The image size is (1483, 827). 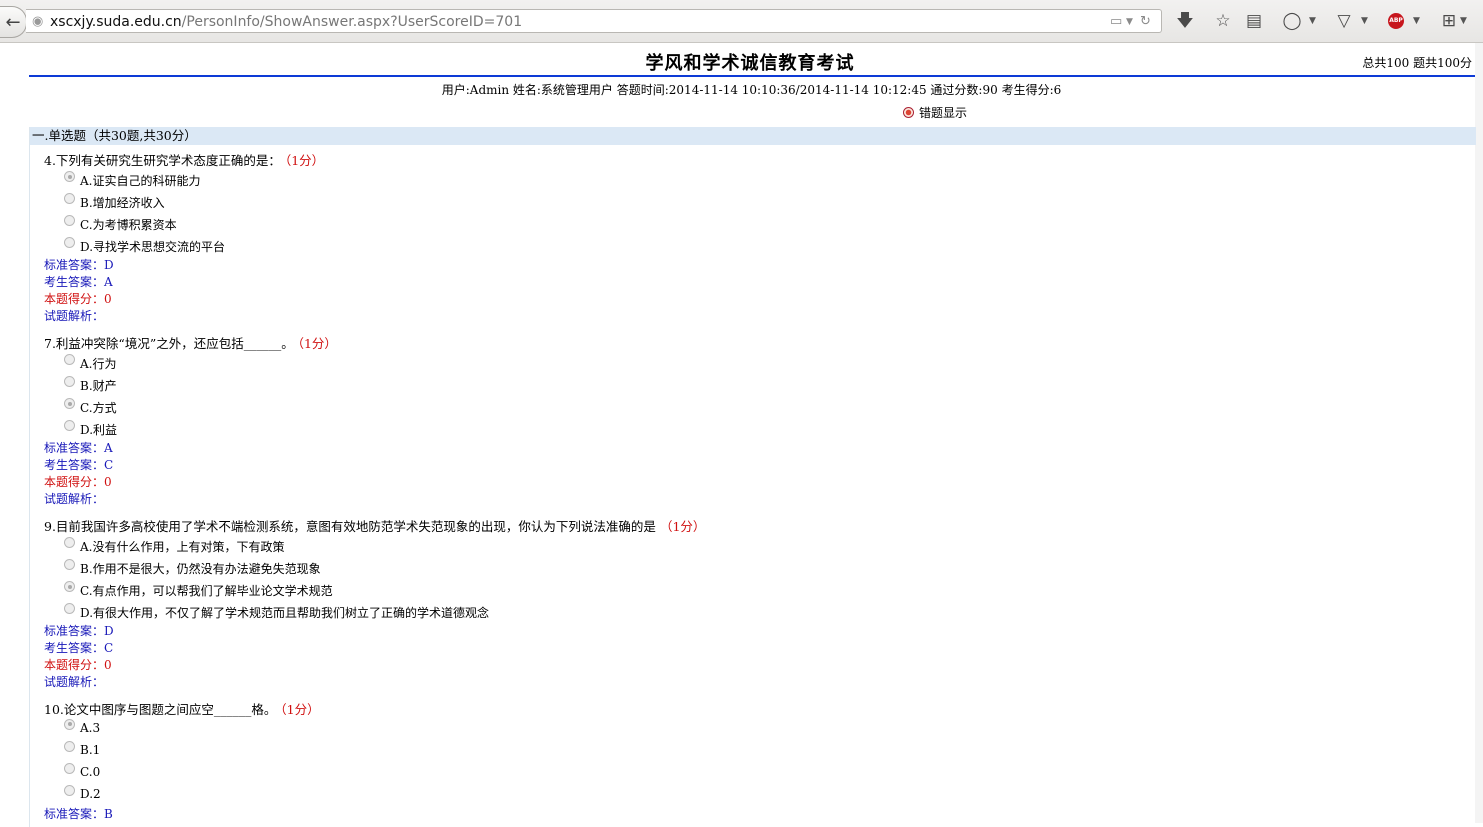 What do you see at coordinates (908, 112) in the screenshot?
I see `radio-selected-icon` at bounding box center [908, 112].